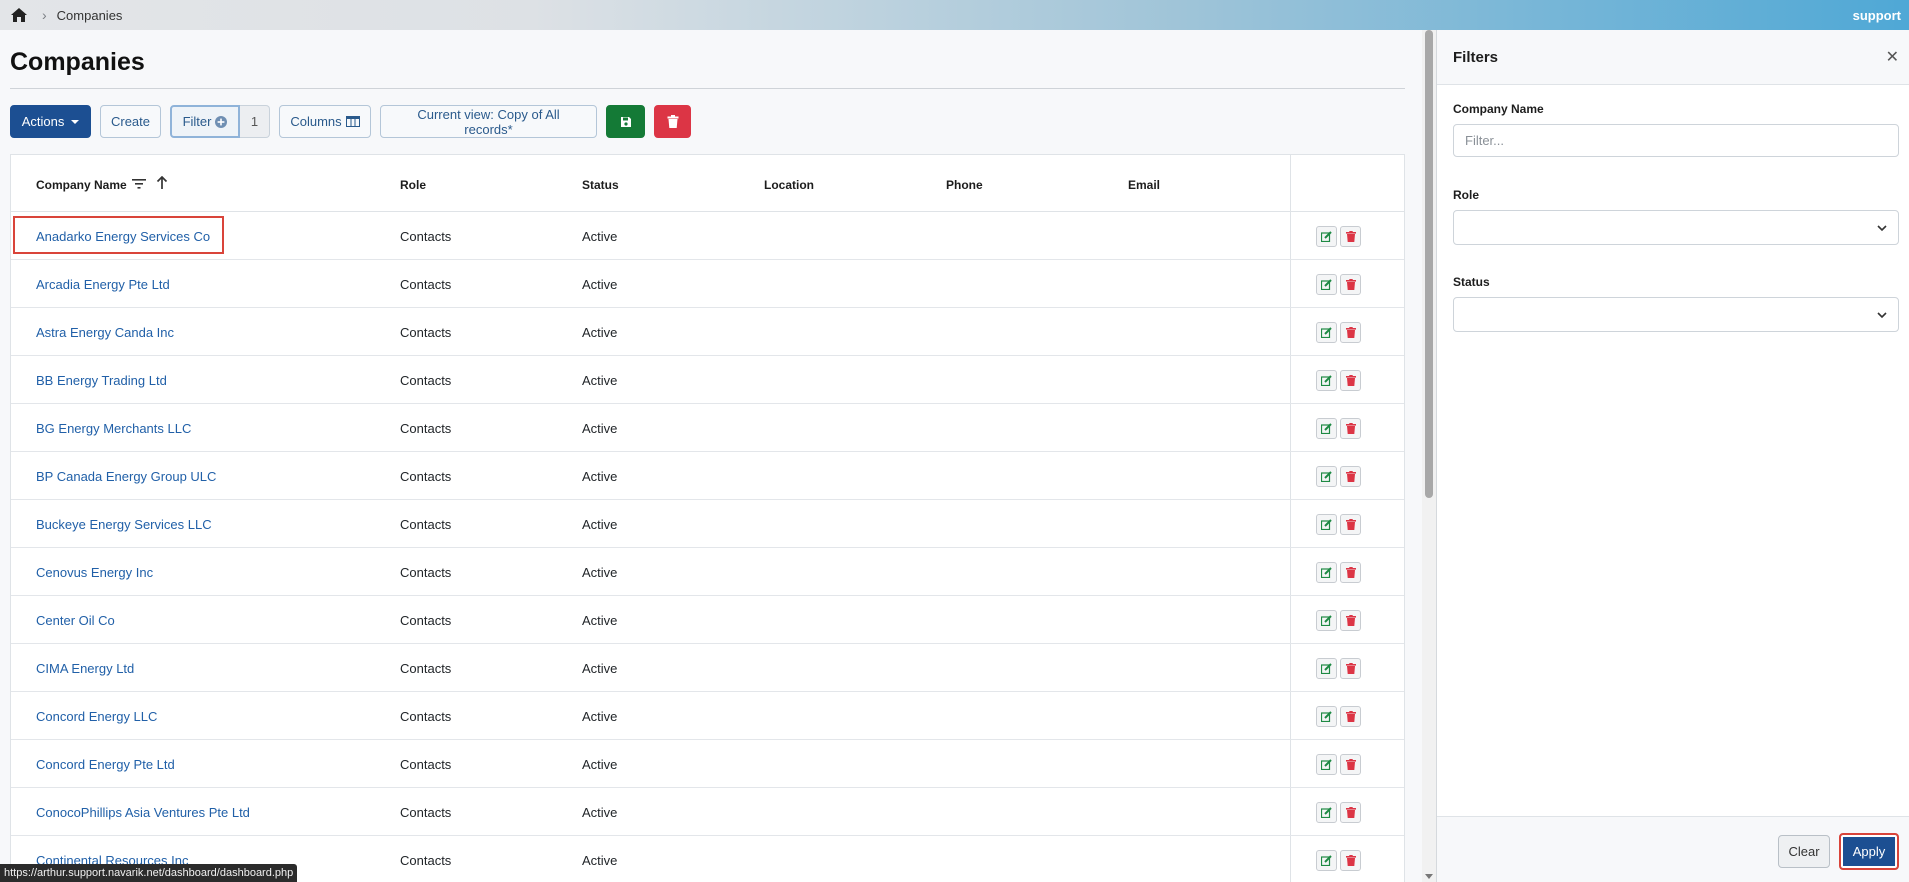  Describe the element at coordinates (1676, 140) in the screenshot. I see `company-name-filter-input` at that location.